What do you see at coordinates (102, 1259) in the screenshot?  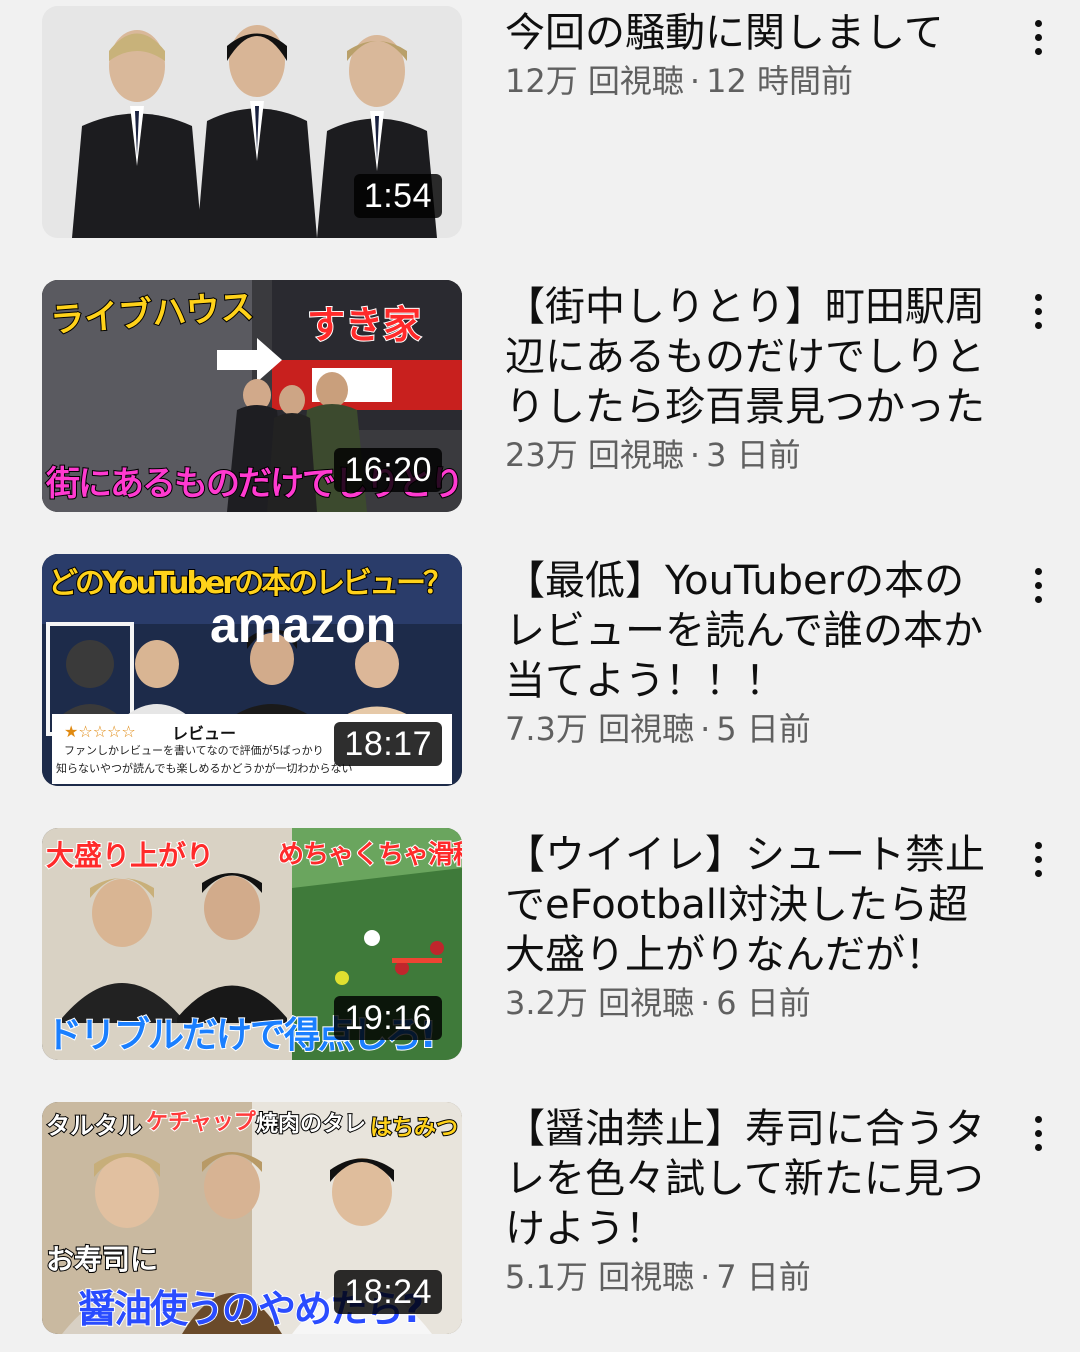 I see `thumbnail-caption: お寿司に` at bounding box center [102, 1259].